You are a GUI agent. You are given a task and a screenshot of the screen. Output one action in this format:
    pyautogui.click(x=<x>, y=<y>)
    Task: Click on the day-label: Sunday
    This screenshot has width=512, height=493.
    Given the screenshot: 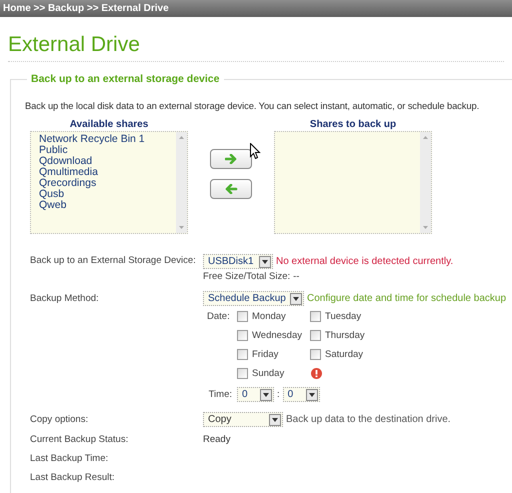 What is the action you would take?
    pyautogui.click(x=268, y=373)
    